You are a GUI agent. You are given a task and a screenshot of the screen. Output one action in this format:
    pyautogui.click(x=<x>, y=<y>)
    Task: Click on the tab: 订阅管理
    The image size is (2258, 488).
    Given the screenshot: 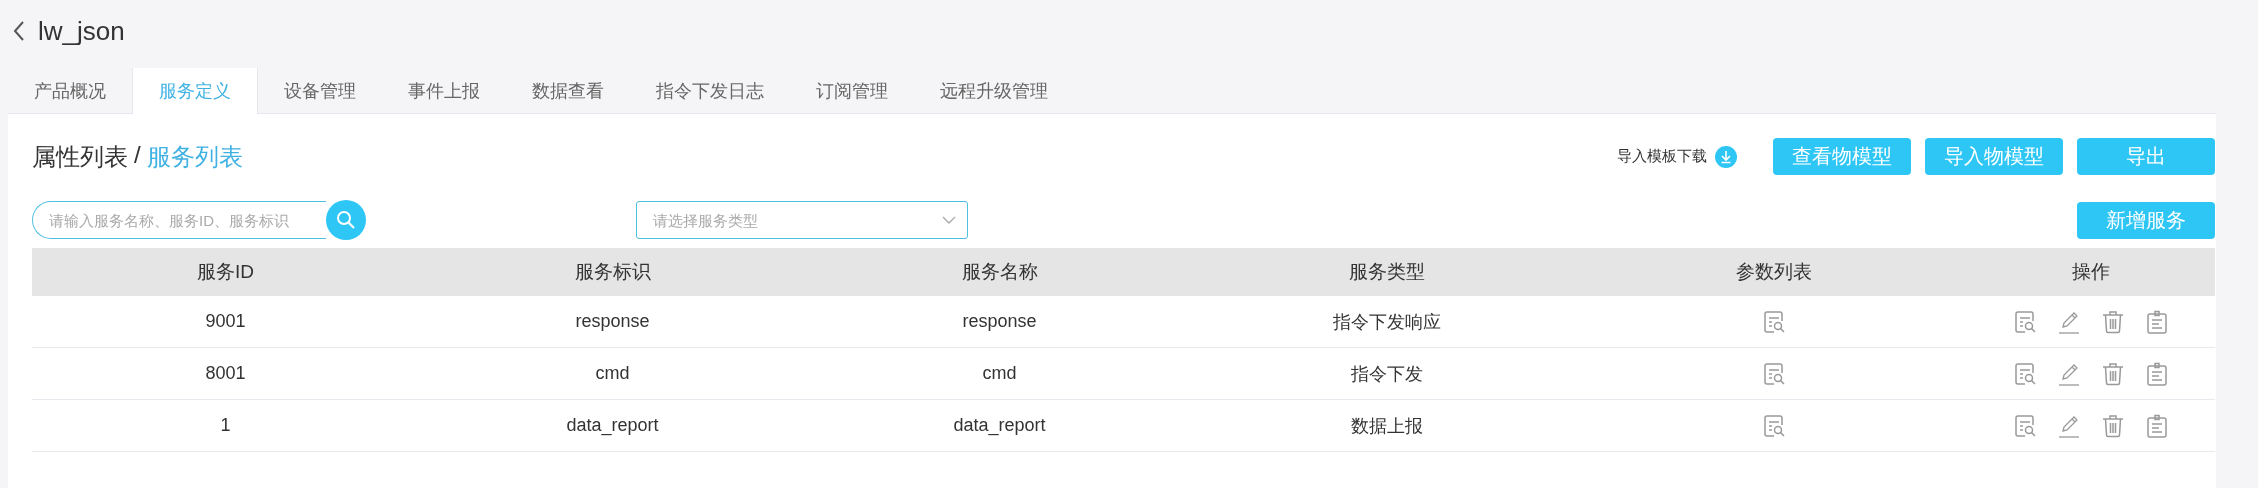 What is the action you would take?
    pyautogui.click(x=852, y=90)
    